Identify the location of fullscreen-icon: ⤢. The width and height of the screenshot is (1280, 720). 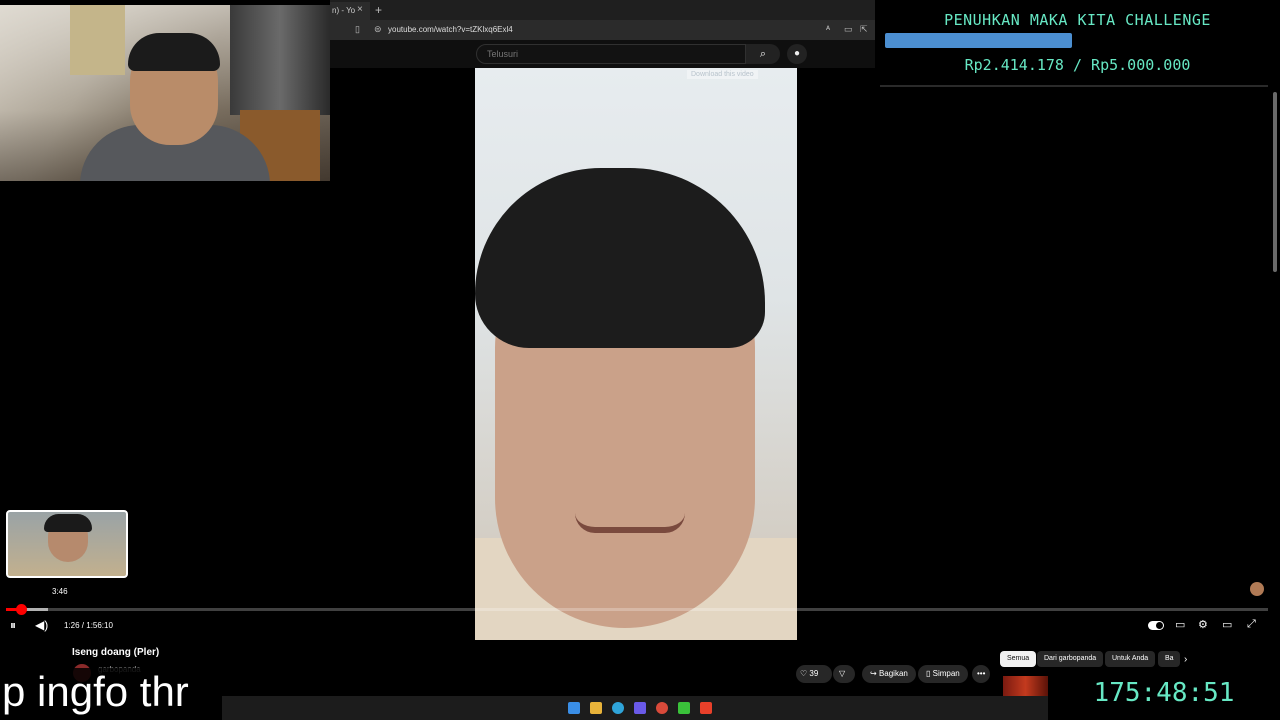
(1251, 624).